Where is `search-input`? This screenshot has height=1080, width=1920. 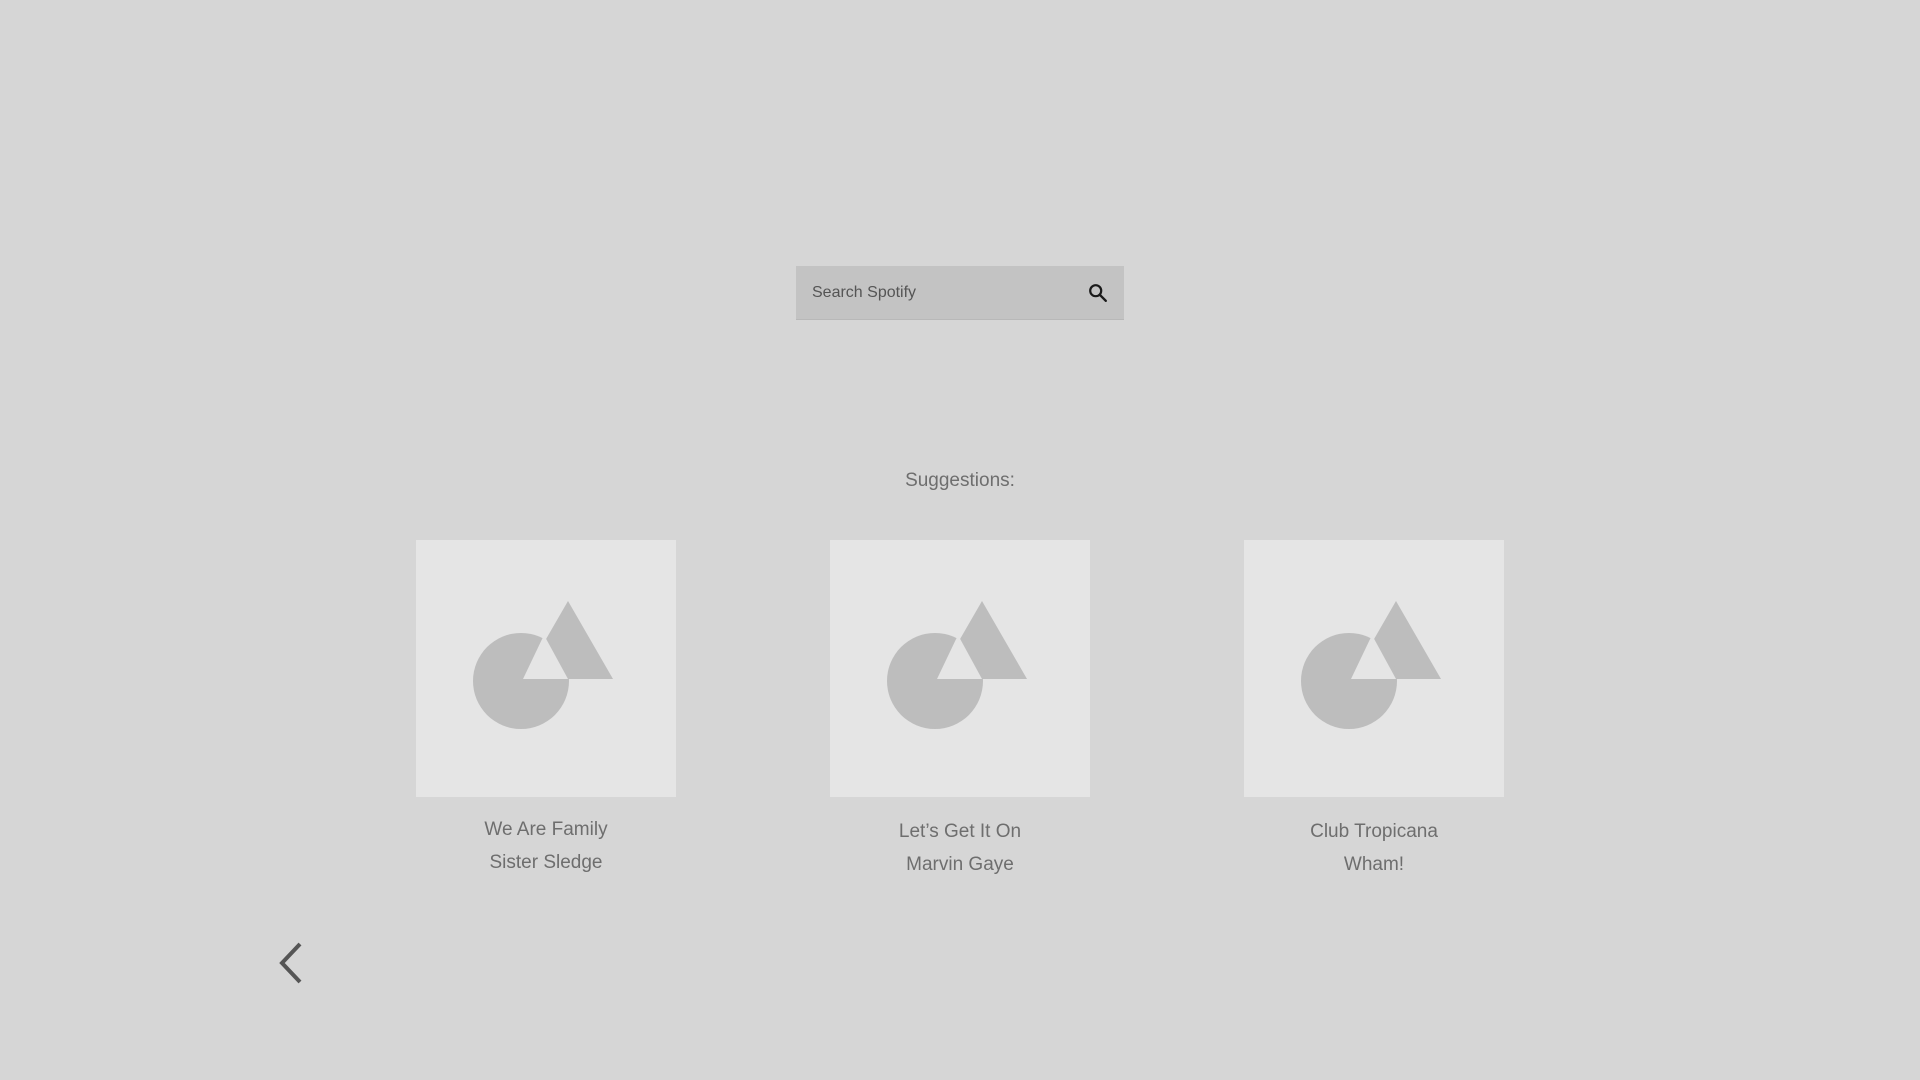 search-input is located at coordinates (931, 293).